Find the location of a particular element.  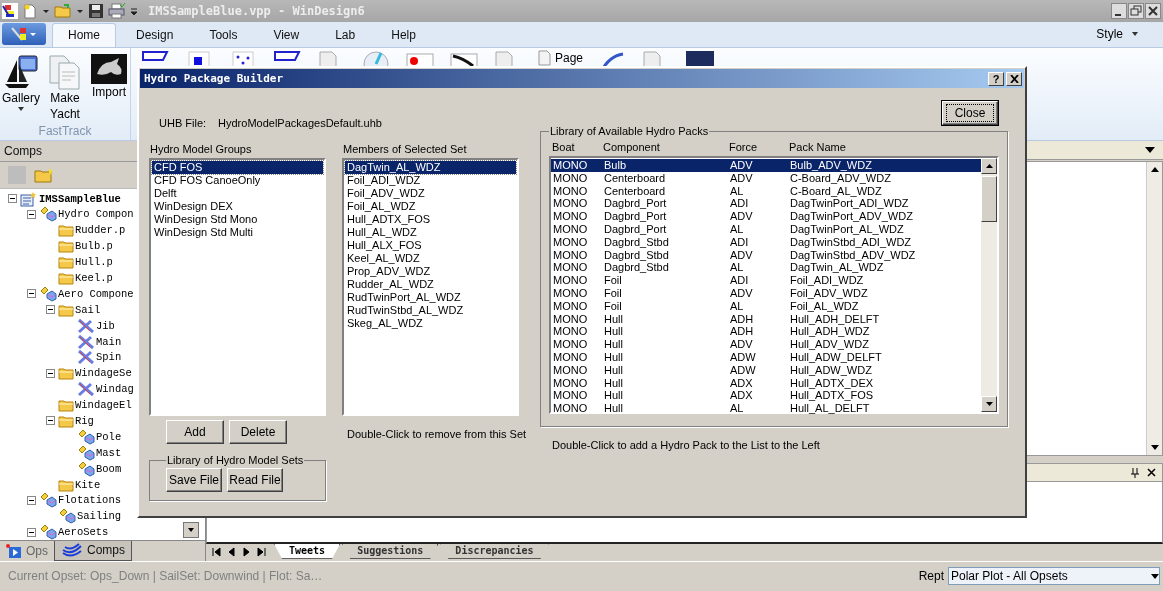

column-header: Component is located at coordinates (632, 147).